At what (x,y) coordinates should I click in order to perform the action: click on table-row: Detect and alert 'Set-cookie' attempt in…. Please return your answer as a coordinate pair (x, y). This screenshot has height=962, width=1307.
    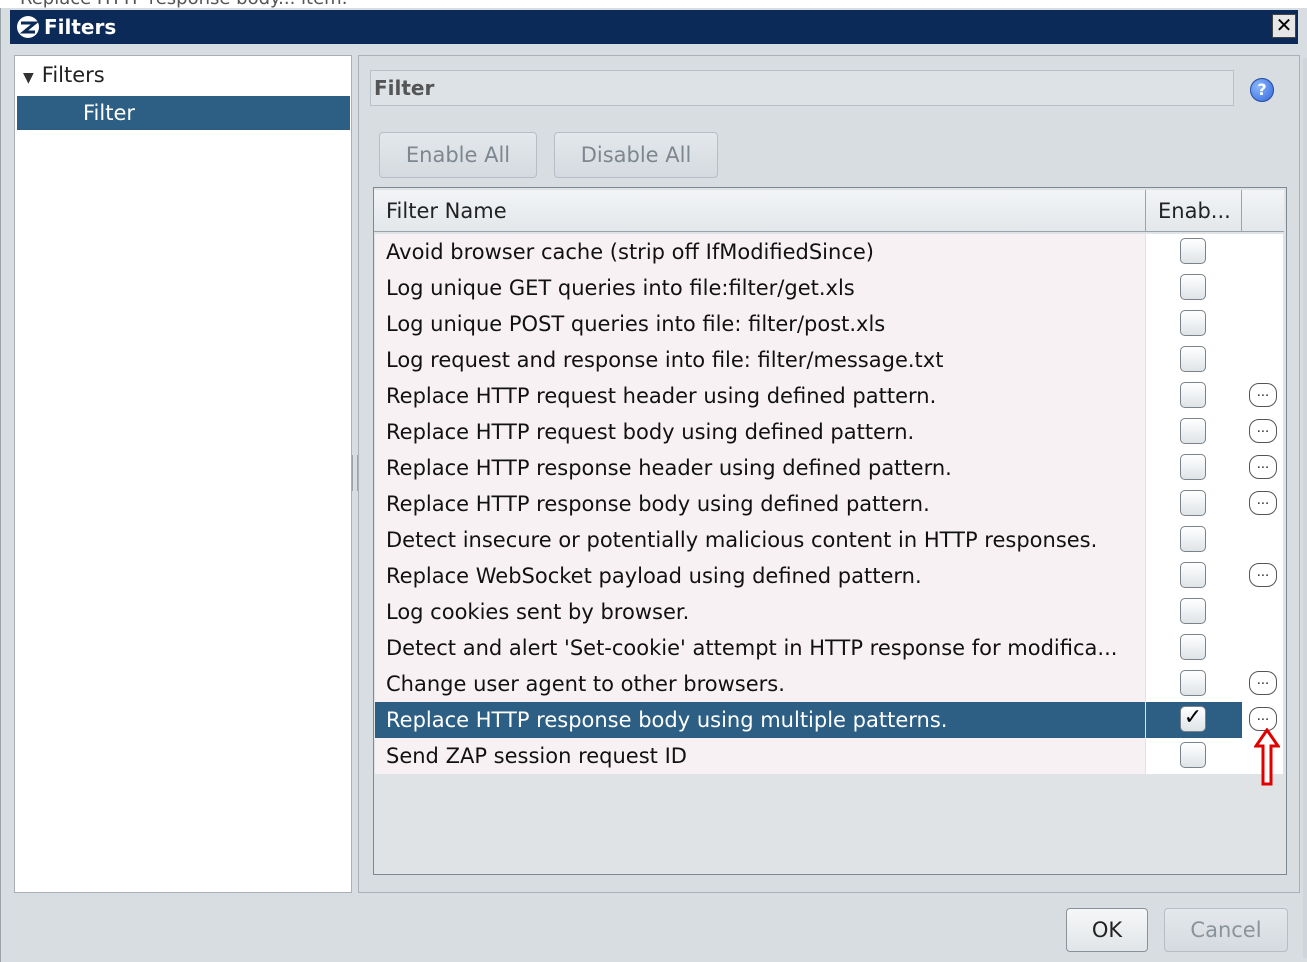
    Looking at the image, I should click on (829, 648).